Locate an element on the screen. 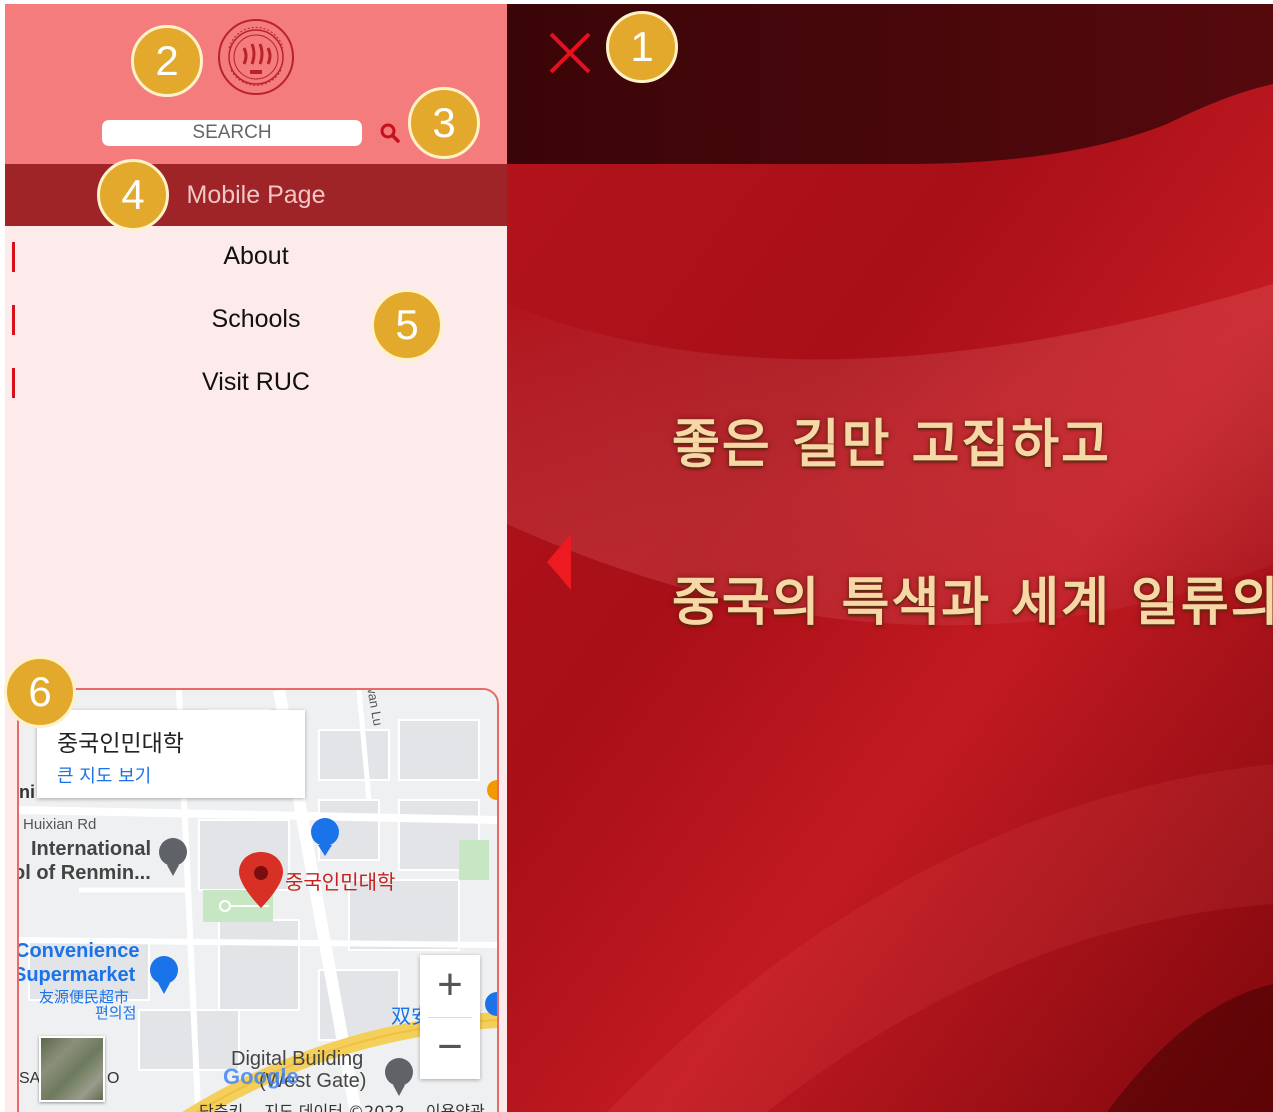 The image size is (1273, 1112). terms-link: 이용약관 is located at coordinates (455, 1107).